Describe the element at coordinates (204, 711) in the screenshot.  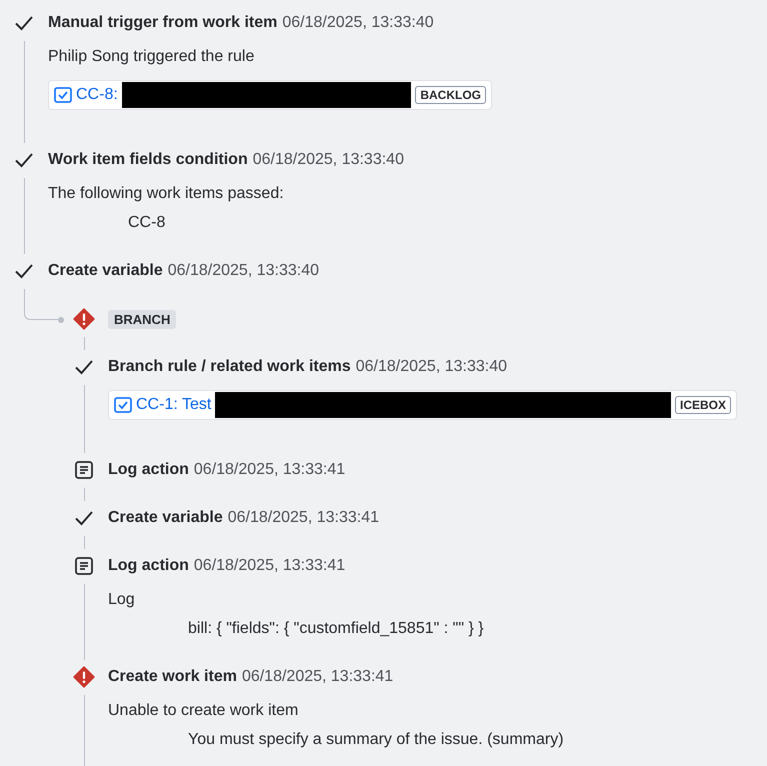
I see `log-message: Unable to create work item` at that location.